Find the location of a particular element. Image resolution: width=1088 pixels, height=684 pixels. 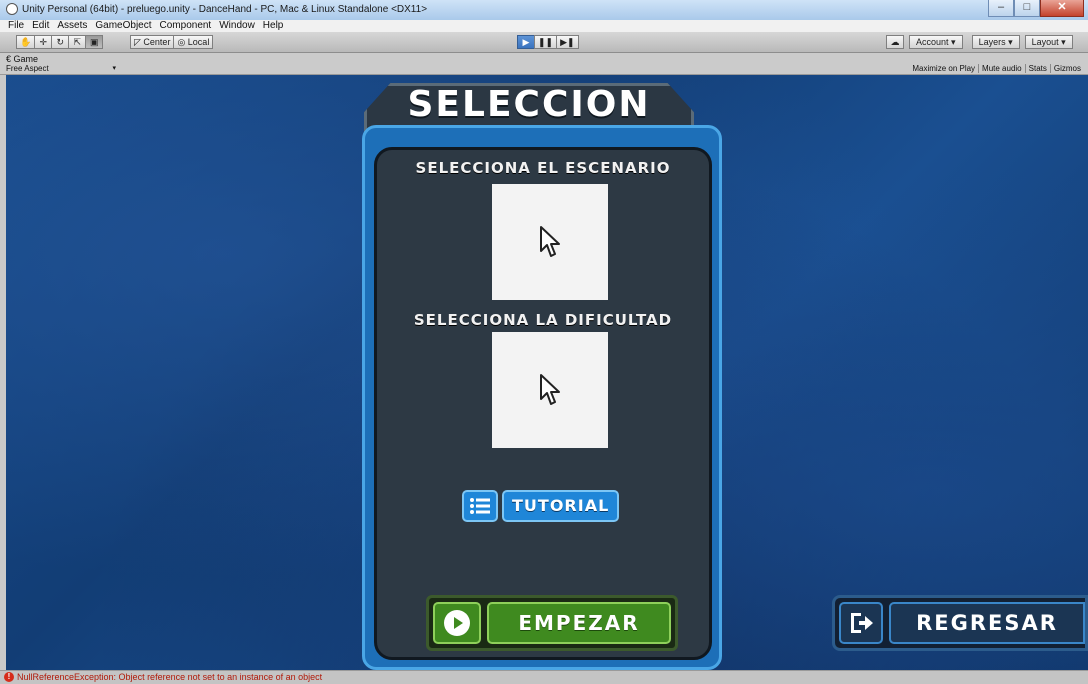

stats-toggle: Stats is located at coordinates (1037, 68).